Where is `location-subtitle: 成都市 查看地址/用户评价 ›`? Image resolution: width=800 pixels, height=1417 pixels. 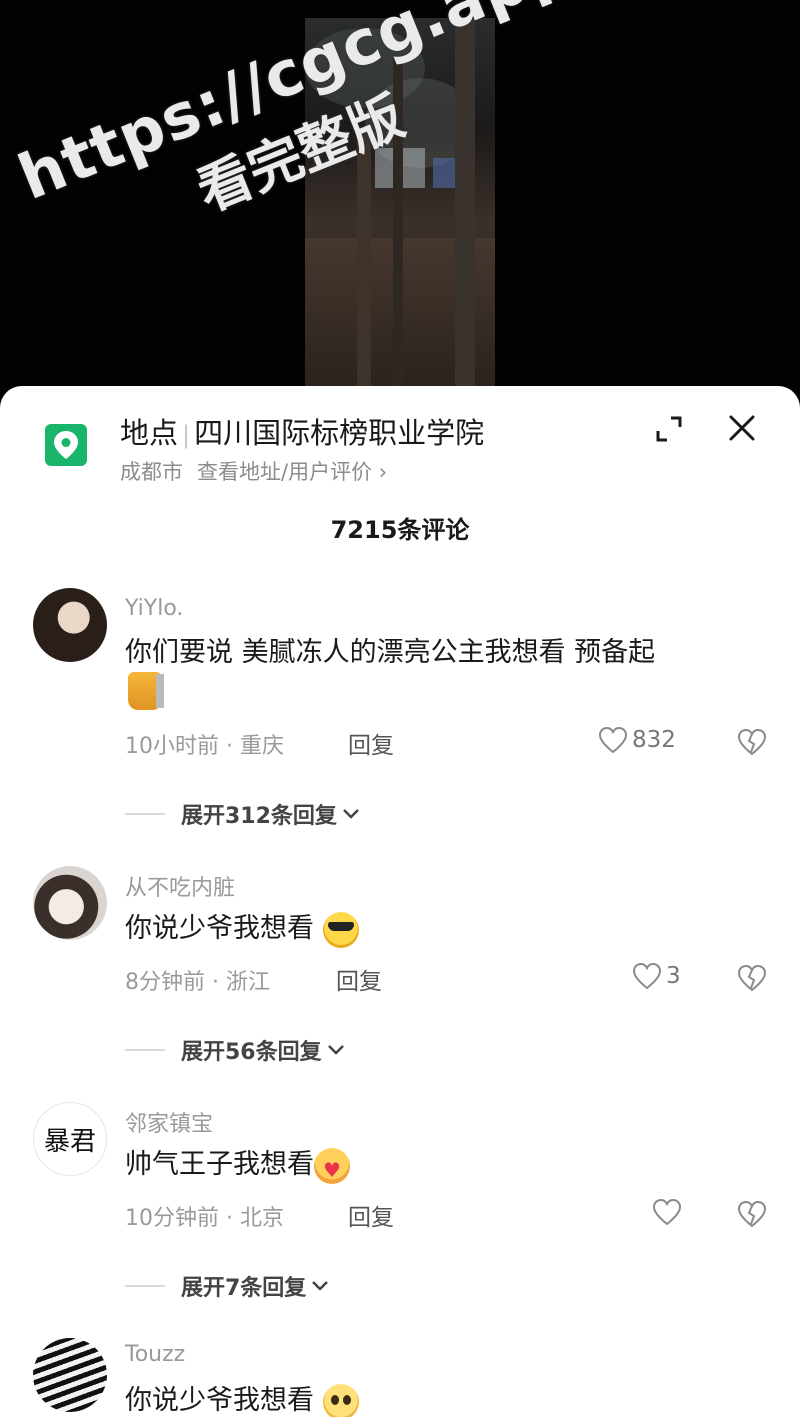 location-subtitle: 成都市 查看地址/用户评价 › is located at coordinates (253, 471).